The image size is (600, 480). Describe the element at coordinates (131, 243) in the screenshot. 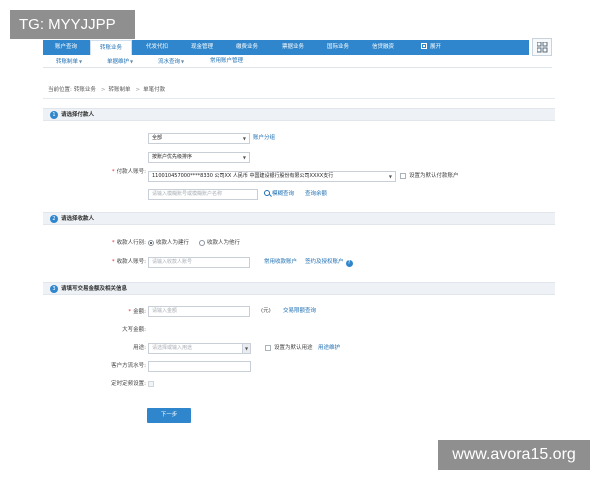

I see `payee-bank-label-text: 收款人行别:` at that location.